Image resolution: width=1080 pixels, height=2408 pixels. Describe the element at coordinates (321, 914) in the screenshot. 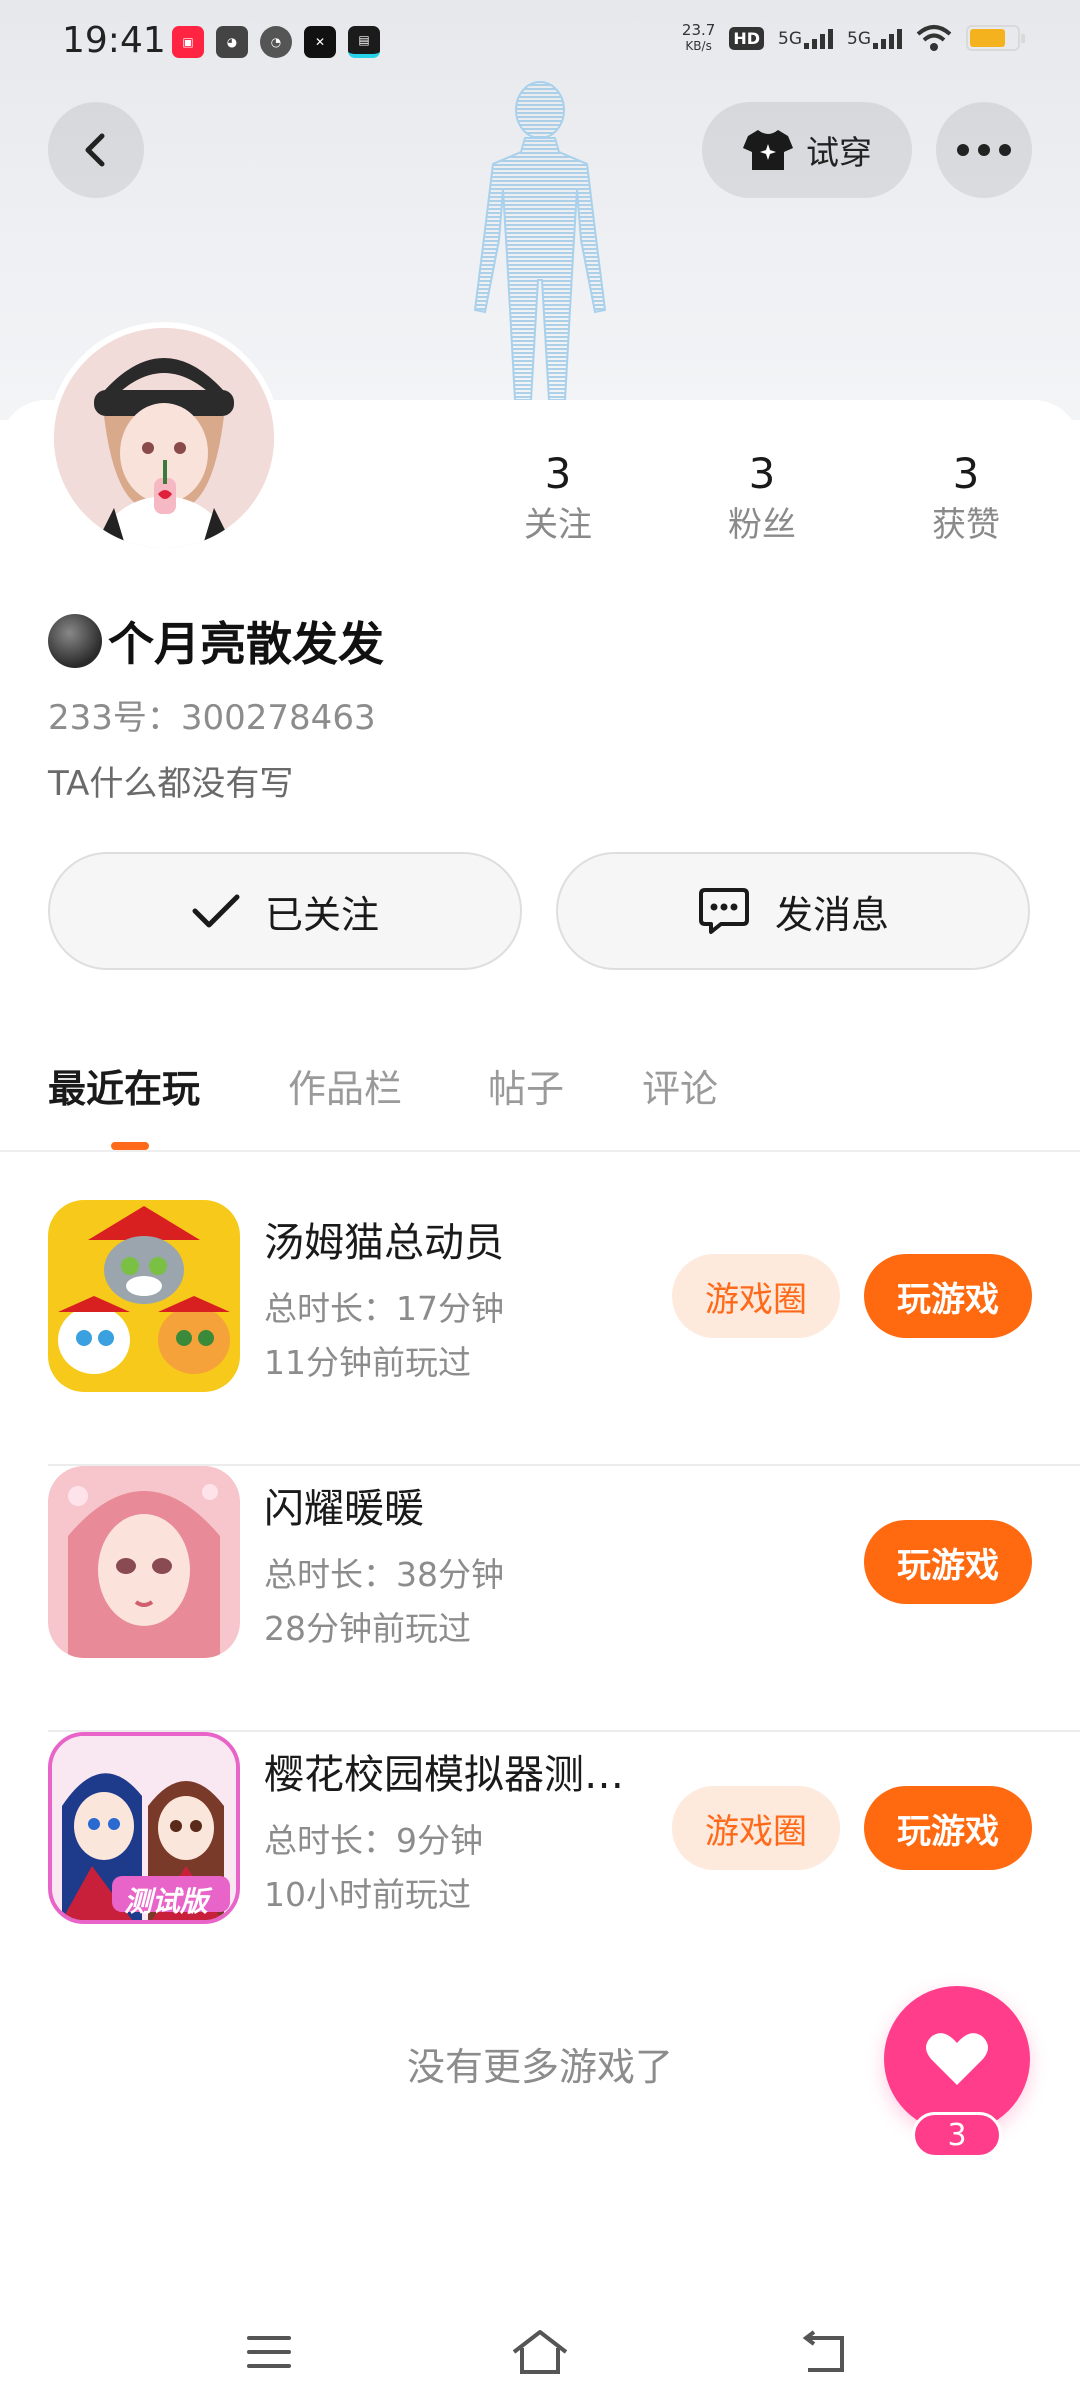

I see `followed-label: 已关注` at that location.